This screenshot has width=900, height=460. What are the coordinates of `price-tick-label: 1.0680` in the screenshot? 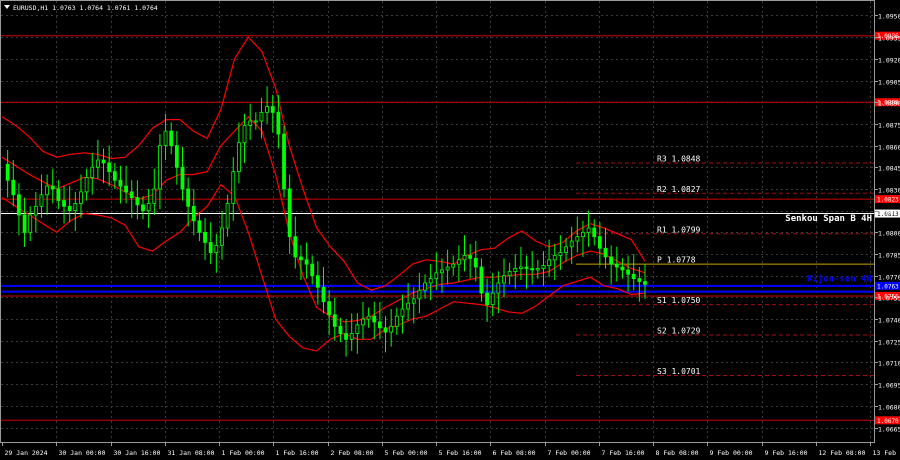 It's located at (889, 408).